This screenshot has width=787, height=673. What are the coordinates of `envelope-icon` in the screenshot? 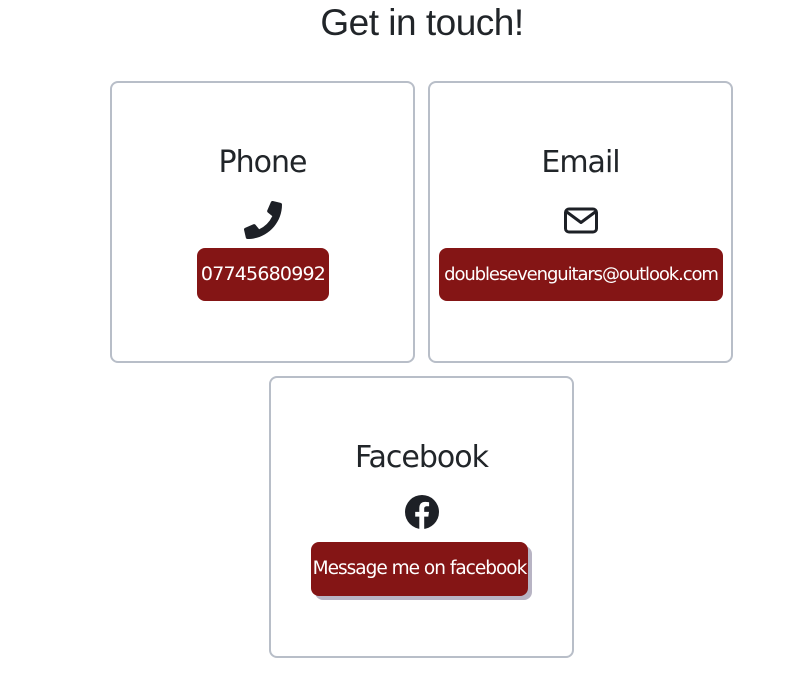 It's located at (580, 220).